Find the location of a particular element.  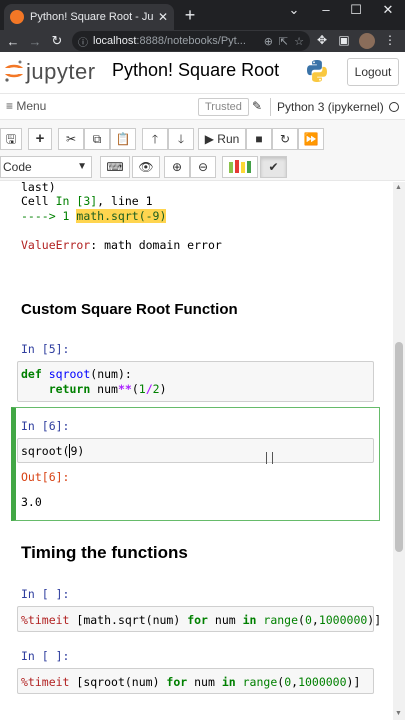

stop-icon: ■ is located at coordinates (259, 139).